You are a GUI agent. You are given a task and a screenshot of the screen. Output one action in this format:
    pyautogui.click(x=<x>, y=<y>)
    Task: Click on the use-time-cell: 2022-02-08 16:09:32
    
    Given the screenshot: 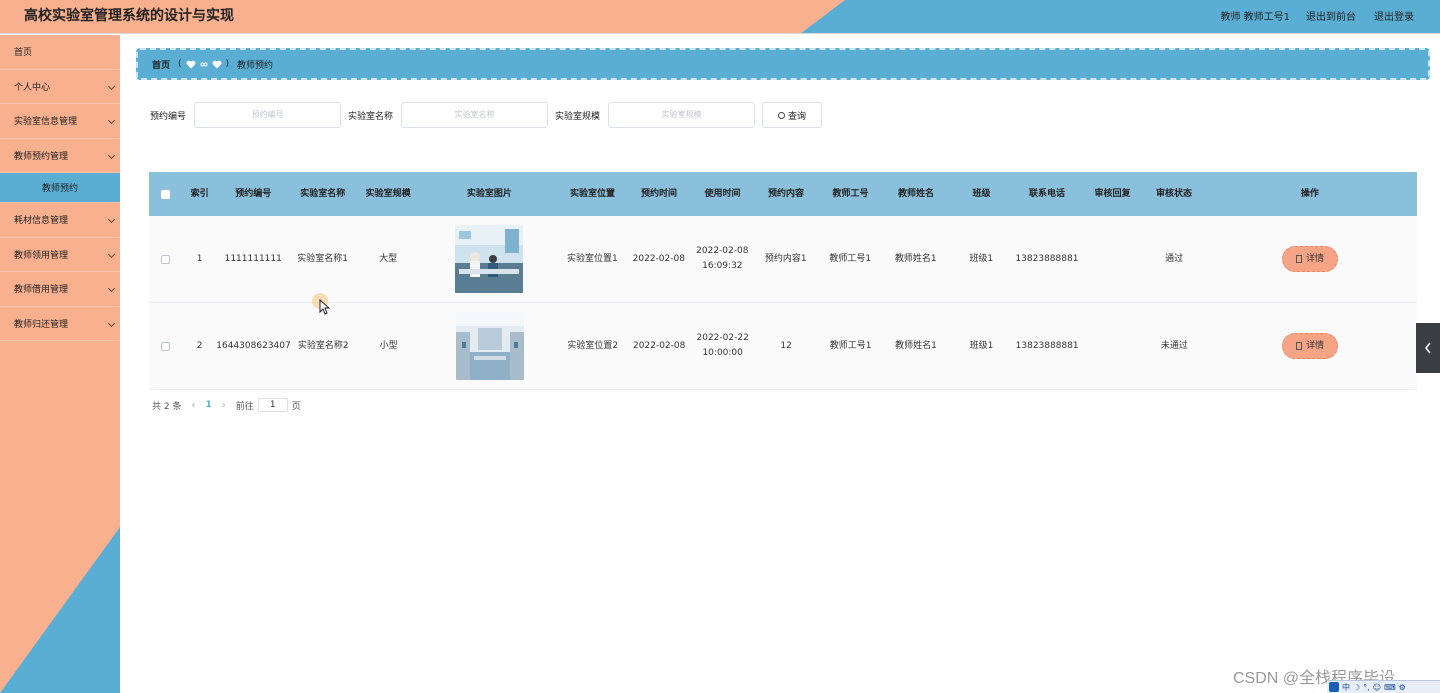 What is the action you would take?
    pyautogui.click(x=722, y=258)
    